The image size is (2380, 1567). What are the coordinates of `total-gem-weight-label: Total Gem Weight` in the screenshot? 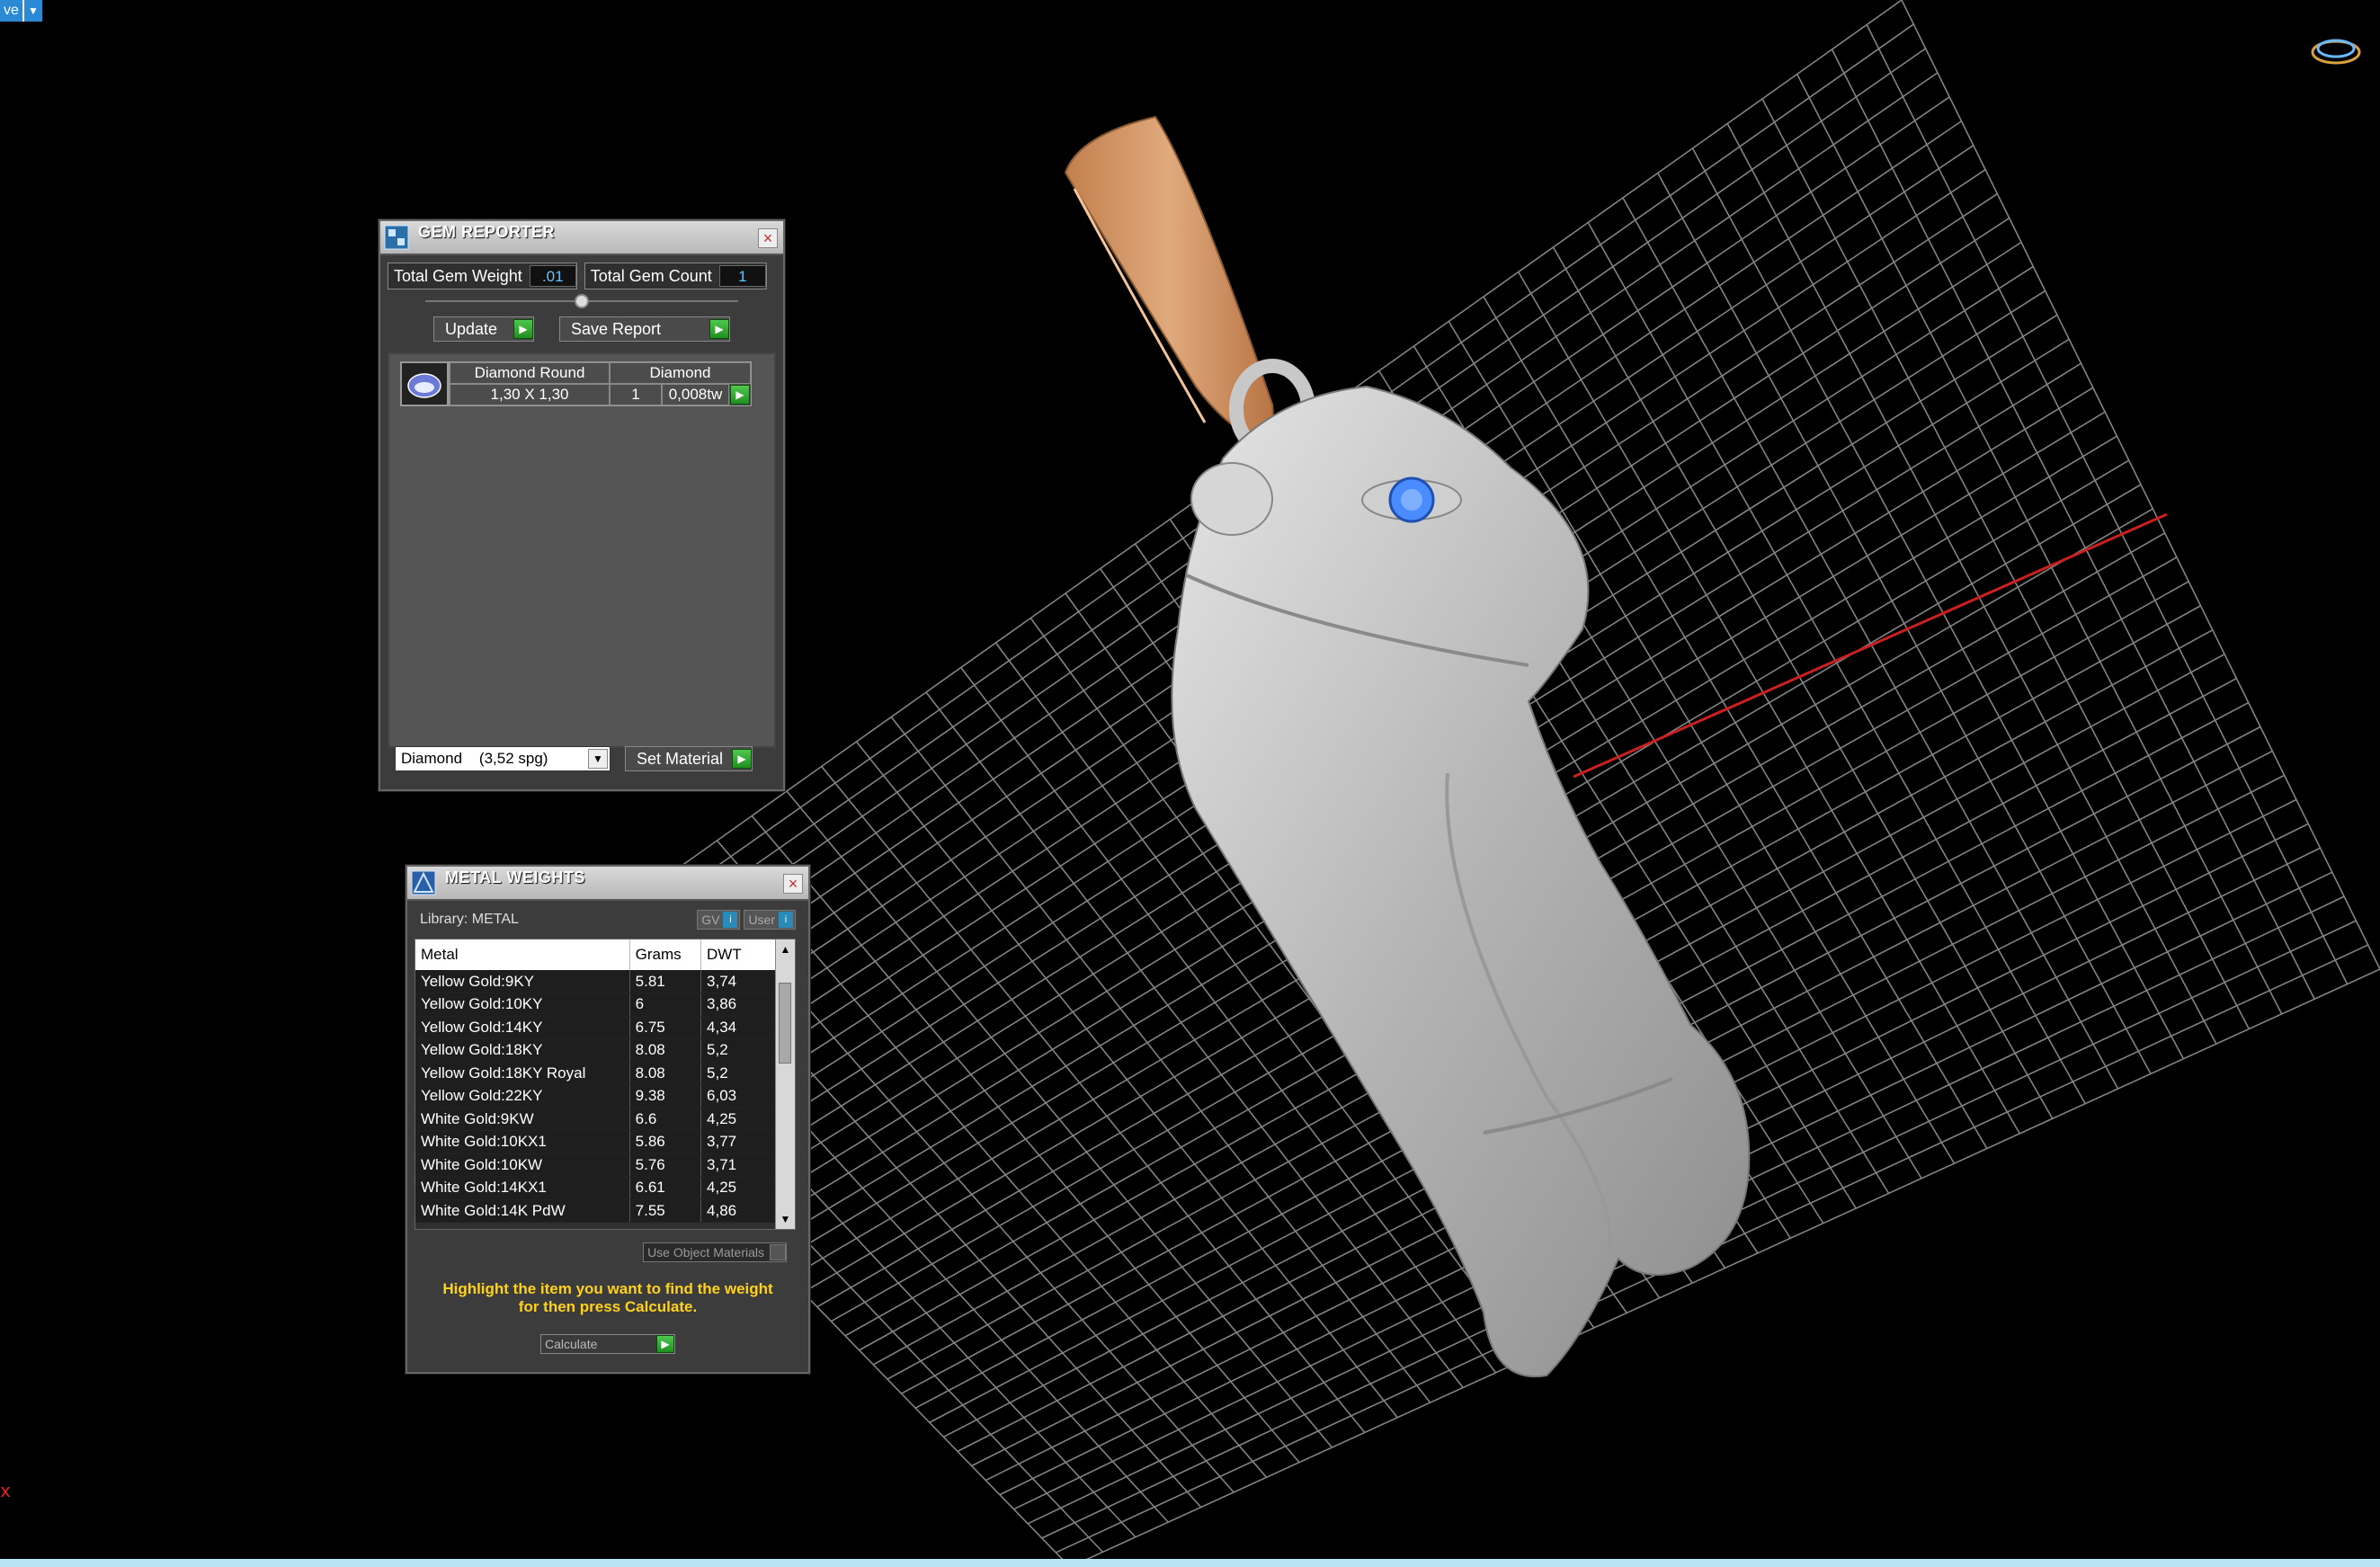 It's located at (458, 275).